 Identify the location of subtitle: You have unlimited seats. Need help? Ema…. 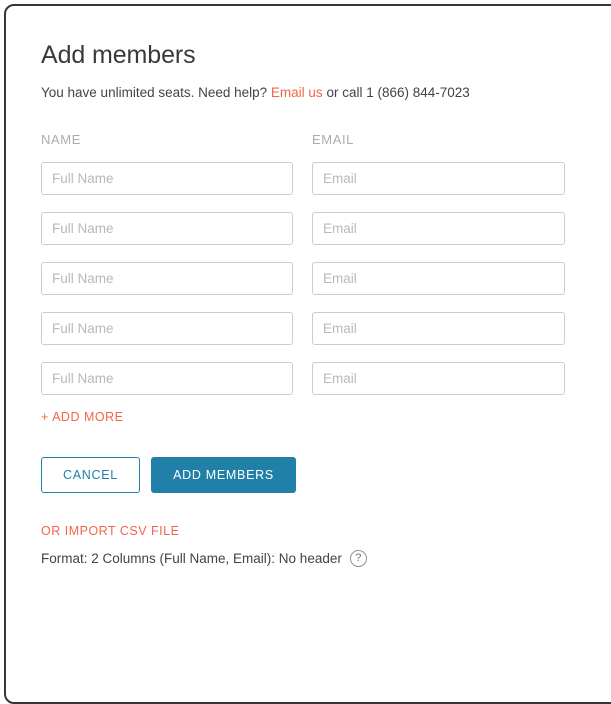
(255, 93).